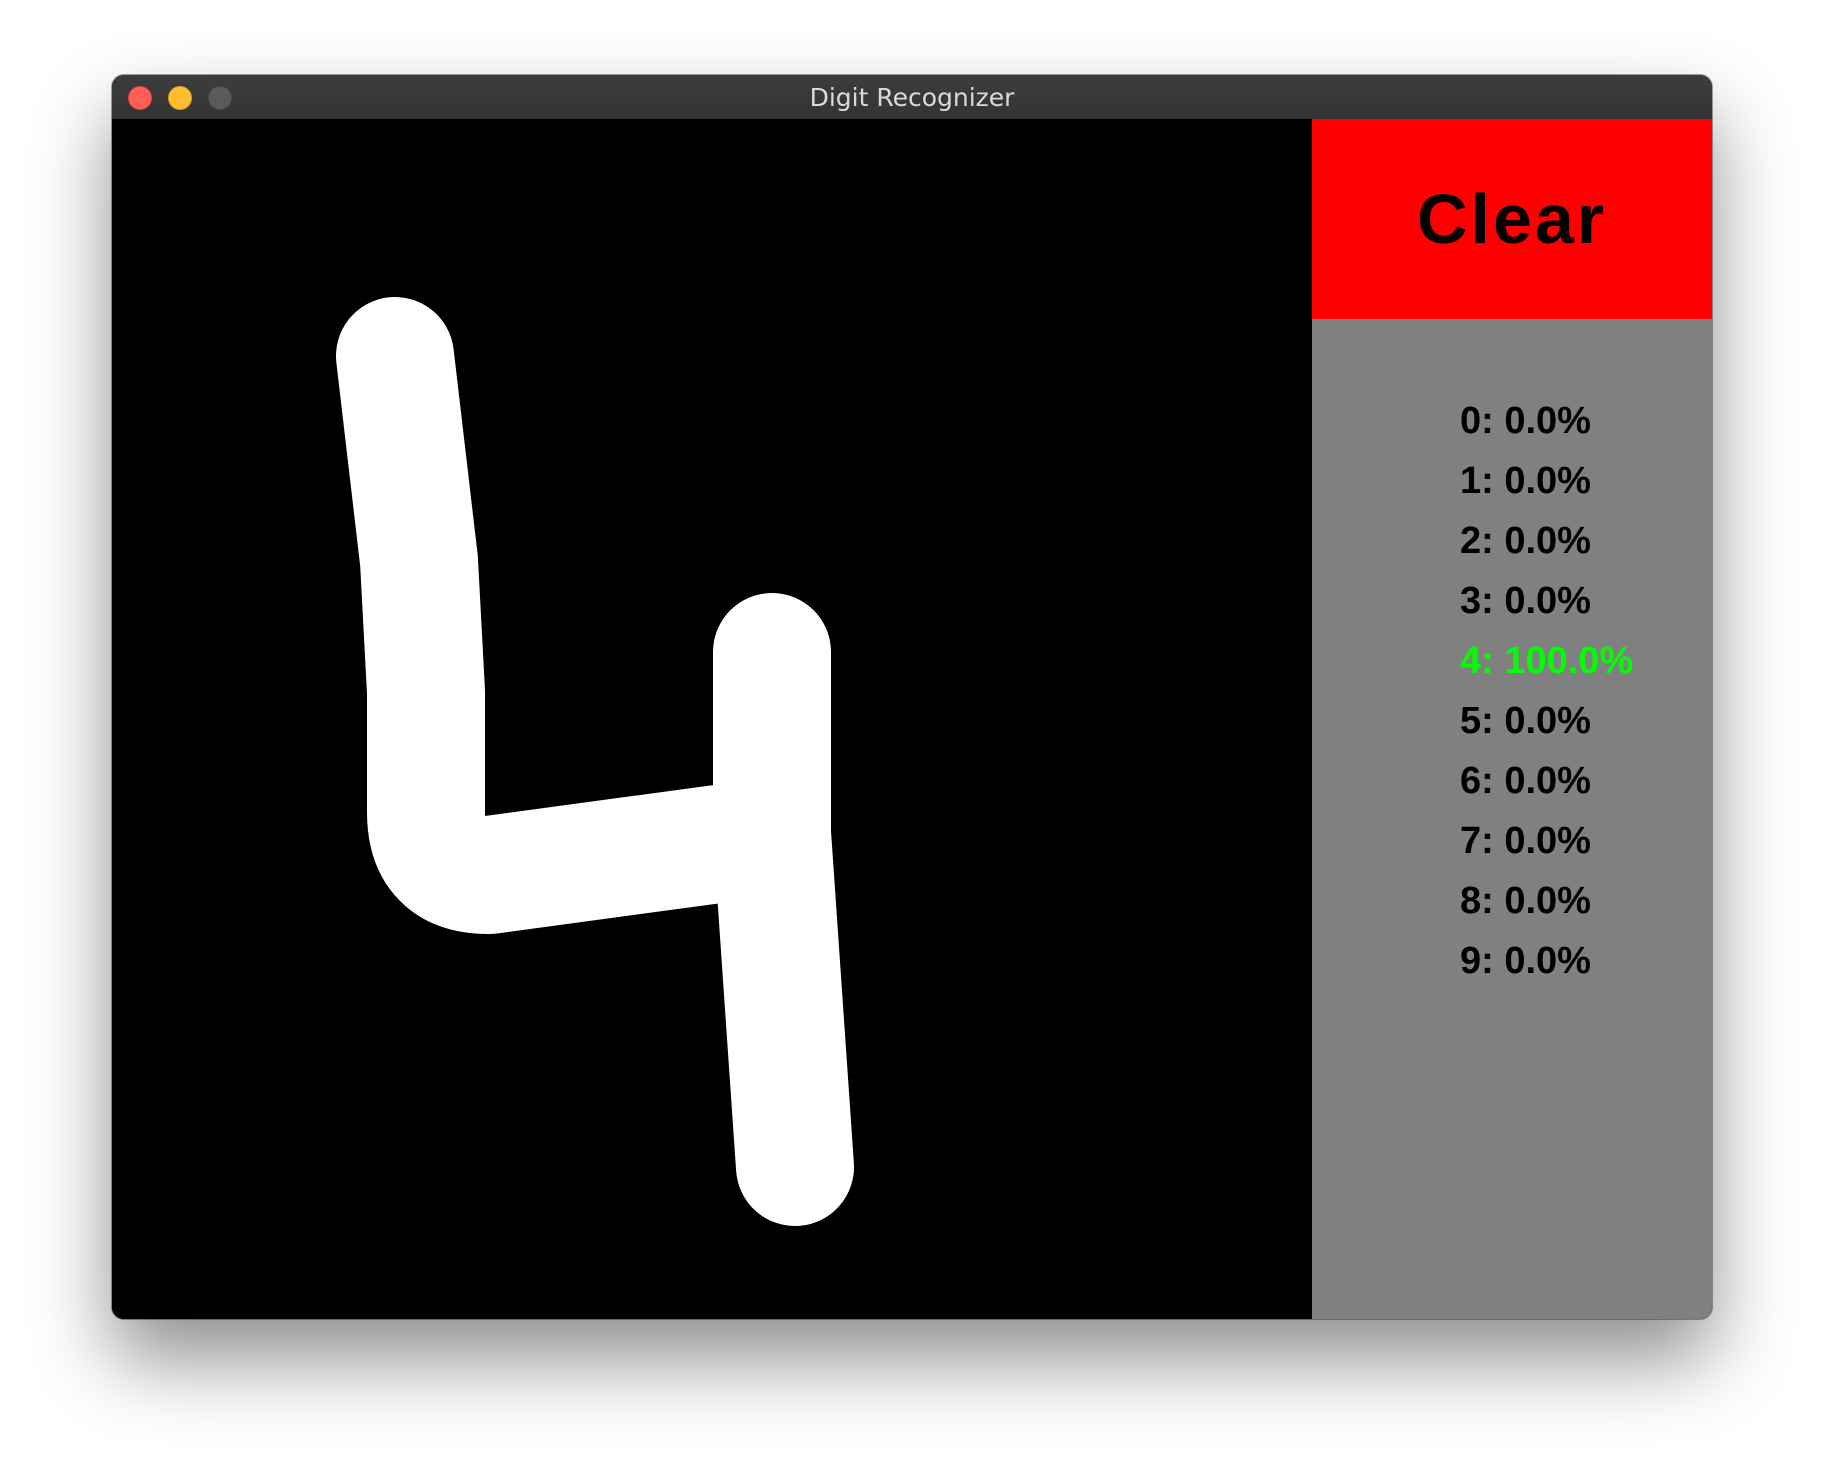 This screenshot has height=1468, width=1824. I want to click on digit-stroke-right, so click(783, 909).